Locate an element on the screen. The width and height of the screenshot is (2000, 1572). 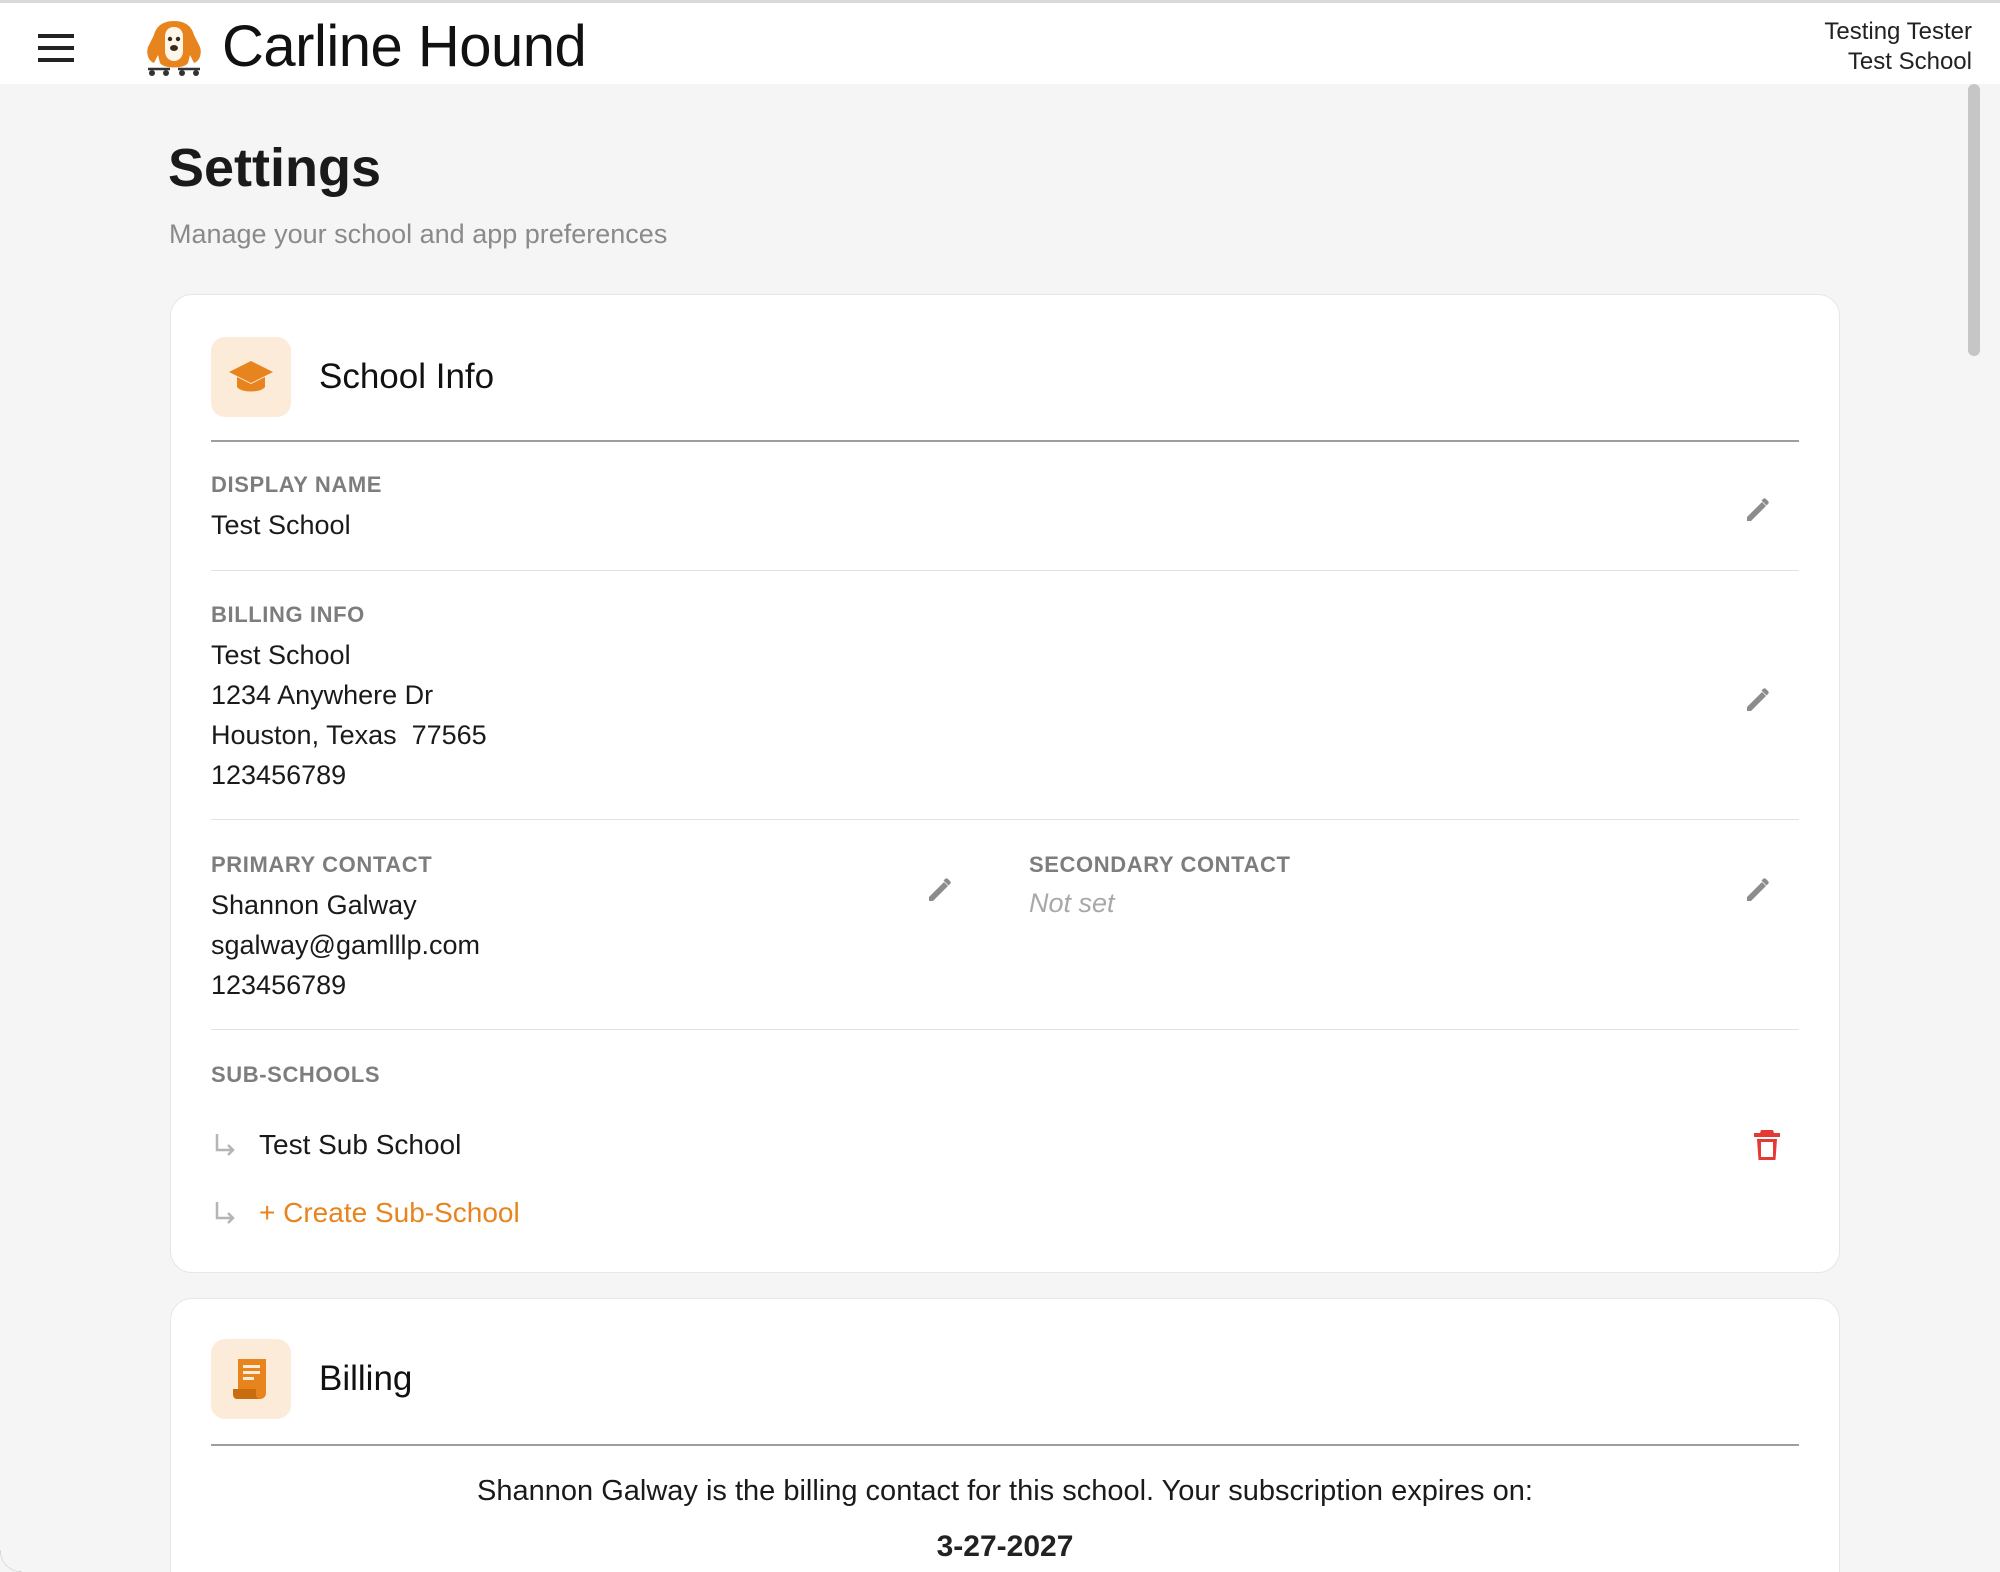
display-name-label: DISPLAY NAME is located at coordinates (297, 484).